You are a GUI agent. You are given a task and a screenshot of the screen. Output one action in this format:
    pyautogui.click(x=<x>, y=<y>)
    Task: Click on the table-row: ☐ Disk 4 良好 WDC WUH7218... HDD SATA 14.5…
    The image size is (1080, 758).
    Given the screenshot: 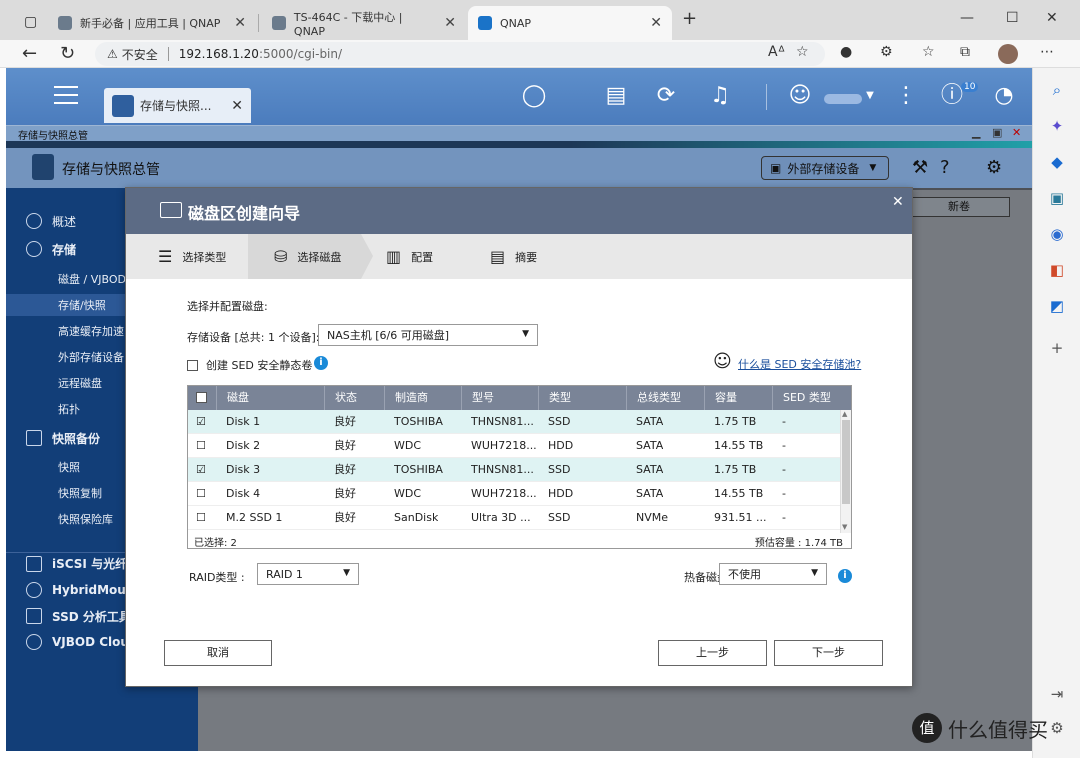 What is the action you would take?
    pyautogui.click(x=514, y=494)
    